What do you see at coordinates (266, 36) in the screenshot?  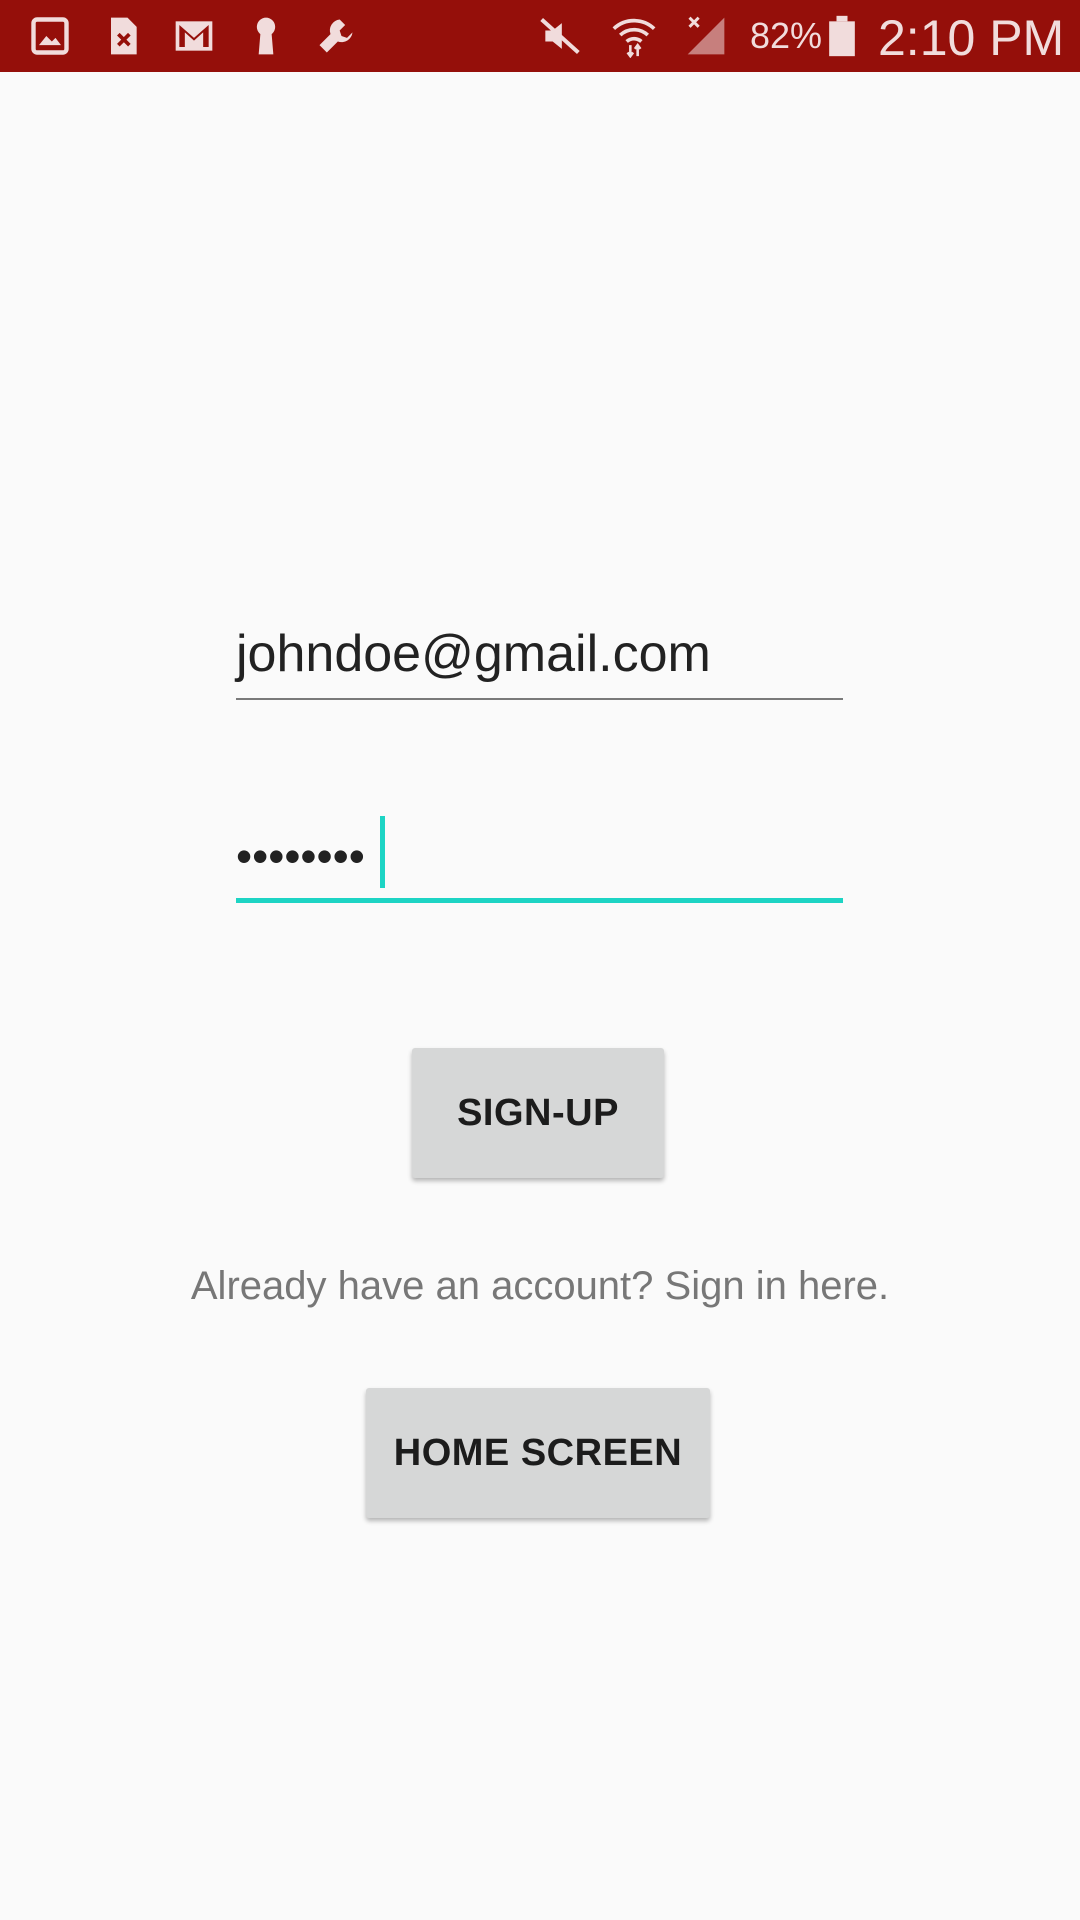 I see `keyhole-icon` at bounding box center [266, 36].